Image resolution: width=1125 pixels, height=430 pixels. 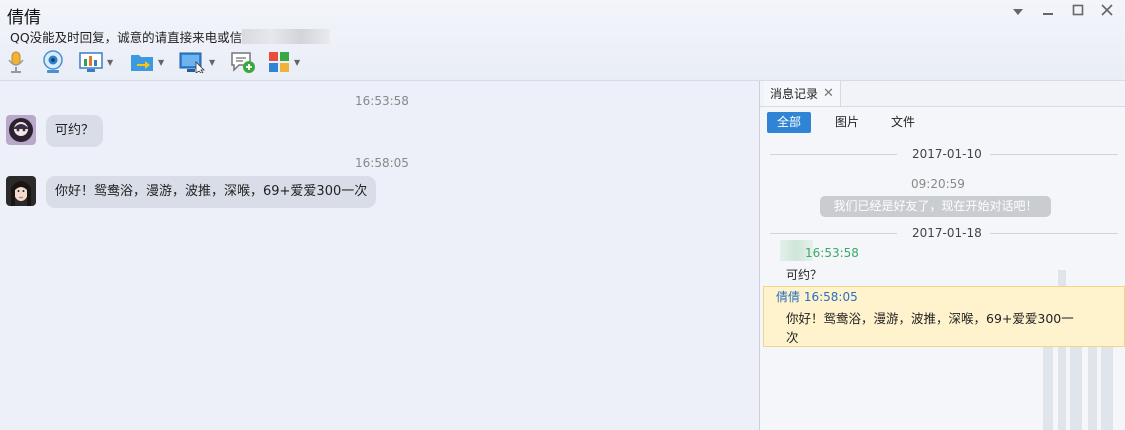 I want to click on voice-call-button, so click(x=16, y=62).